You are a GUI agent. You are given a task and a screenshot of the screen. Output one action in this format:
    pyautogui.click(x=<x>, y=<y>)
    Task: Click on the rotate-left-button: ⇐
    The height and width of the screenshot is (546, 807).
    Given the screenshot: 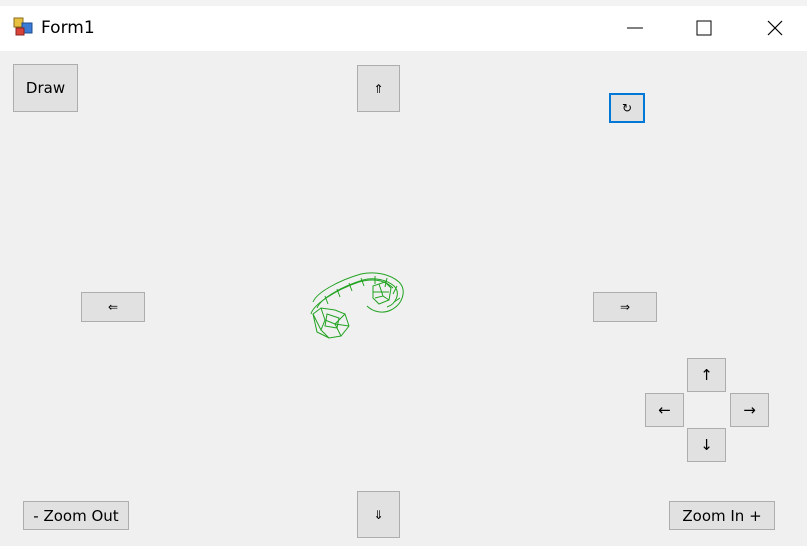 What is the action you would take?
    pyautogui.click(x=113, y=307)
    